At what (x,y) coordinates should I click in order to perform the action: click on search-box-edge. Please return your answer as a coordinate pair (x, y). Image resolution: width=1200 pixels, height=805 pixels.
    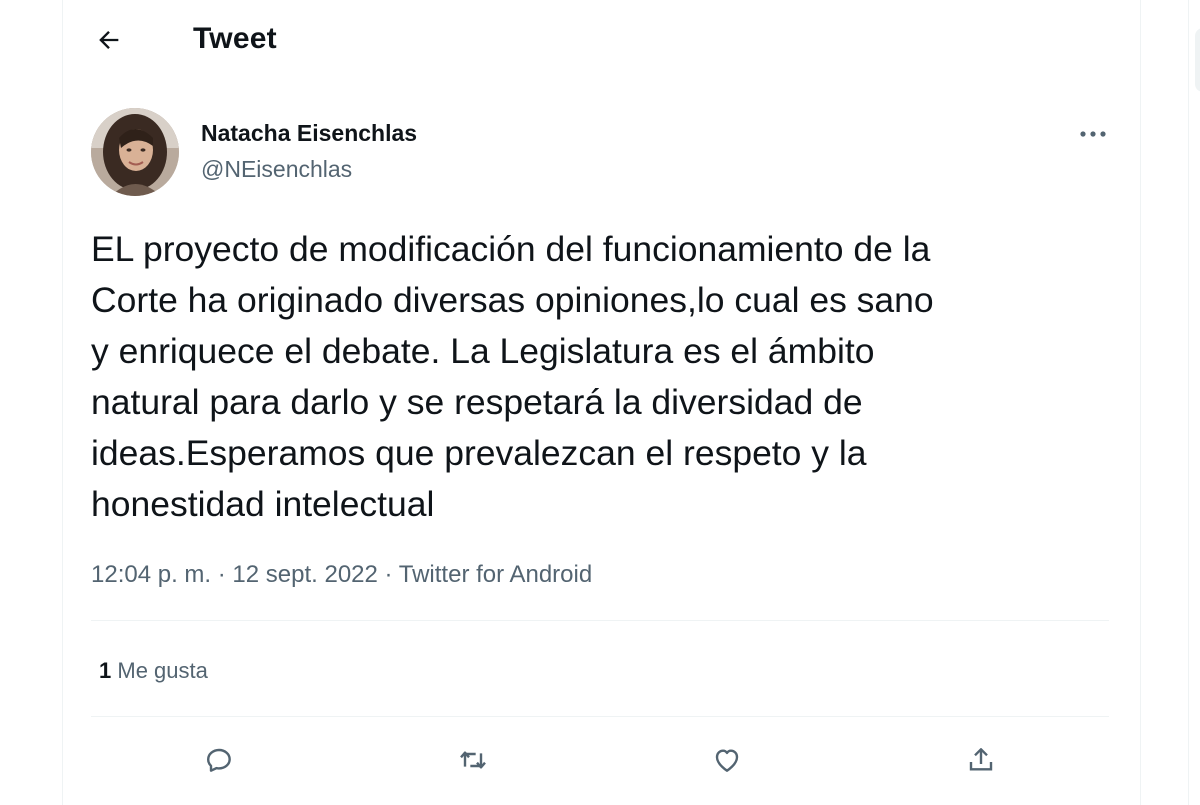
    Looking at the image, I should click on (1197, 60).